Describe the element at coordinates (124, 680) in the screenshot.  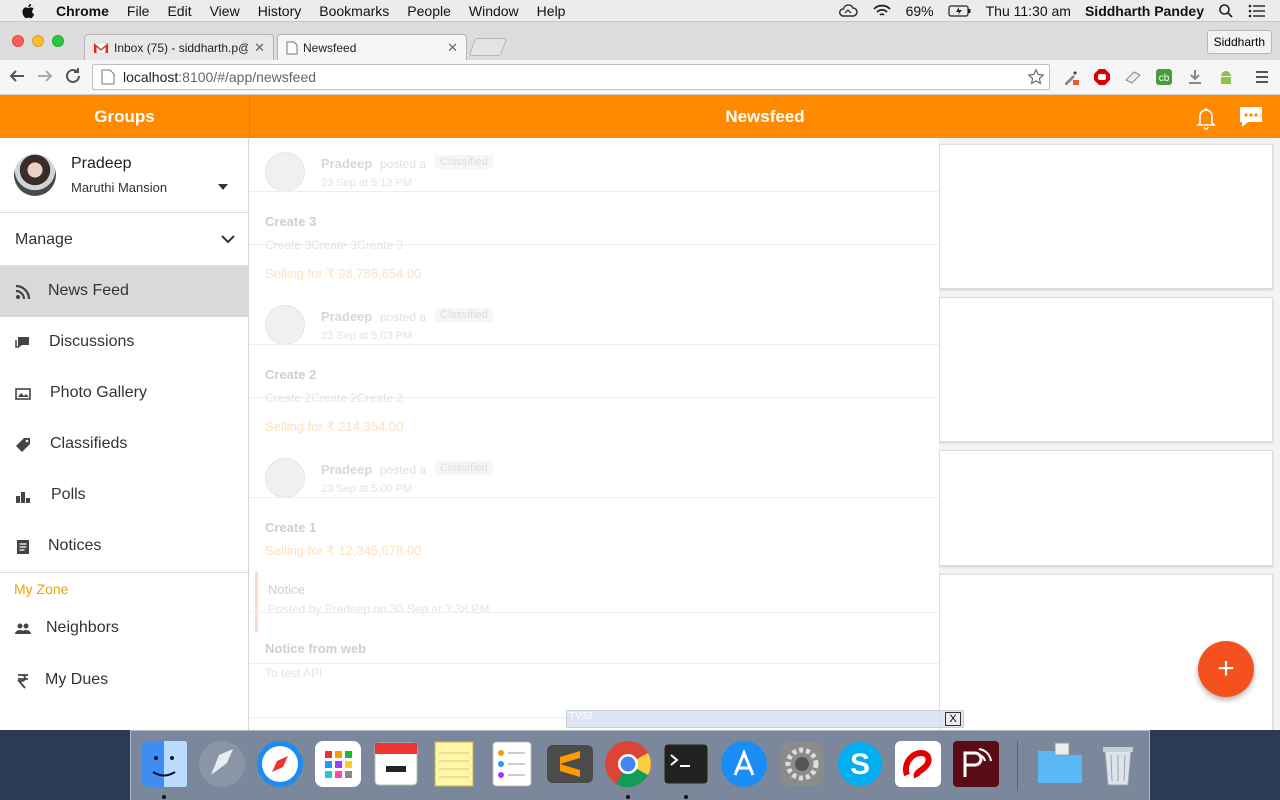
I see `sidebar-item-my-dues: My Dues` at that location.